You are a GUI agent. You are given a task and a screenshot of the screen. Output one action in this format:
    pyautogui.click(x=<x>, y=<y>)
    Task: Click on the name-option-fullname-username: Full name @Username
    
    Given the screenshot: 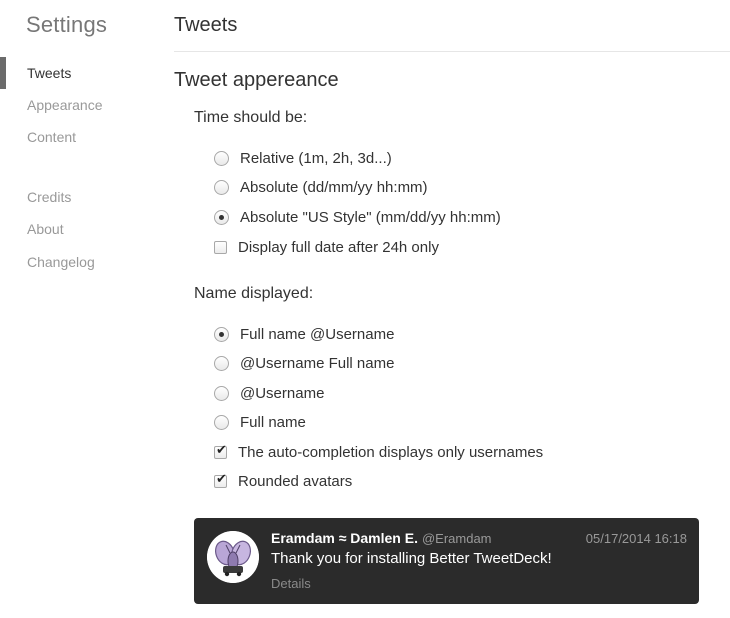 What is the action you would take?
    pyautogui.click(x=304, y=334)
    